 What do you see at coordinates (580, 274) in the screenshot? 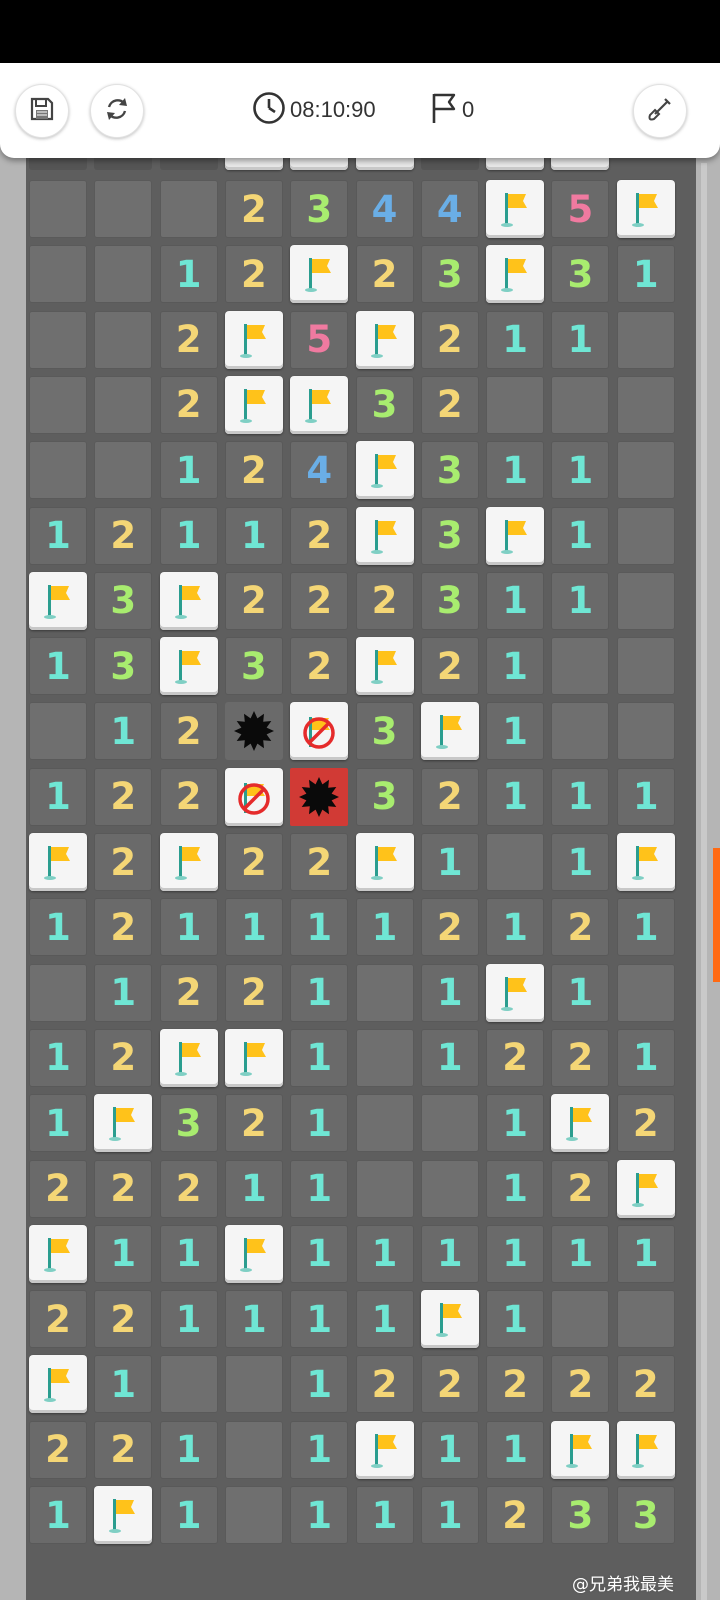
I see `number-cell-r1-c8: 3` at bounding box center [580, 274].